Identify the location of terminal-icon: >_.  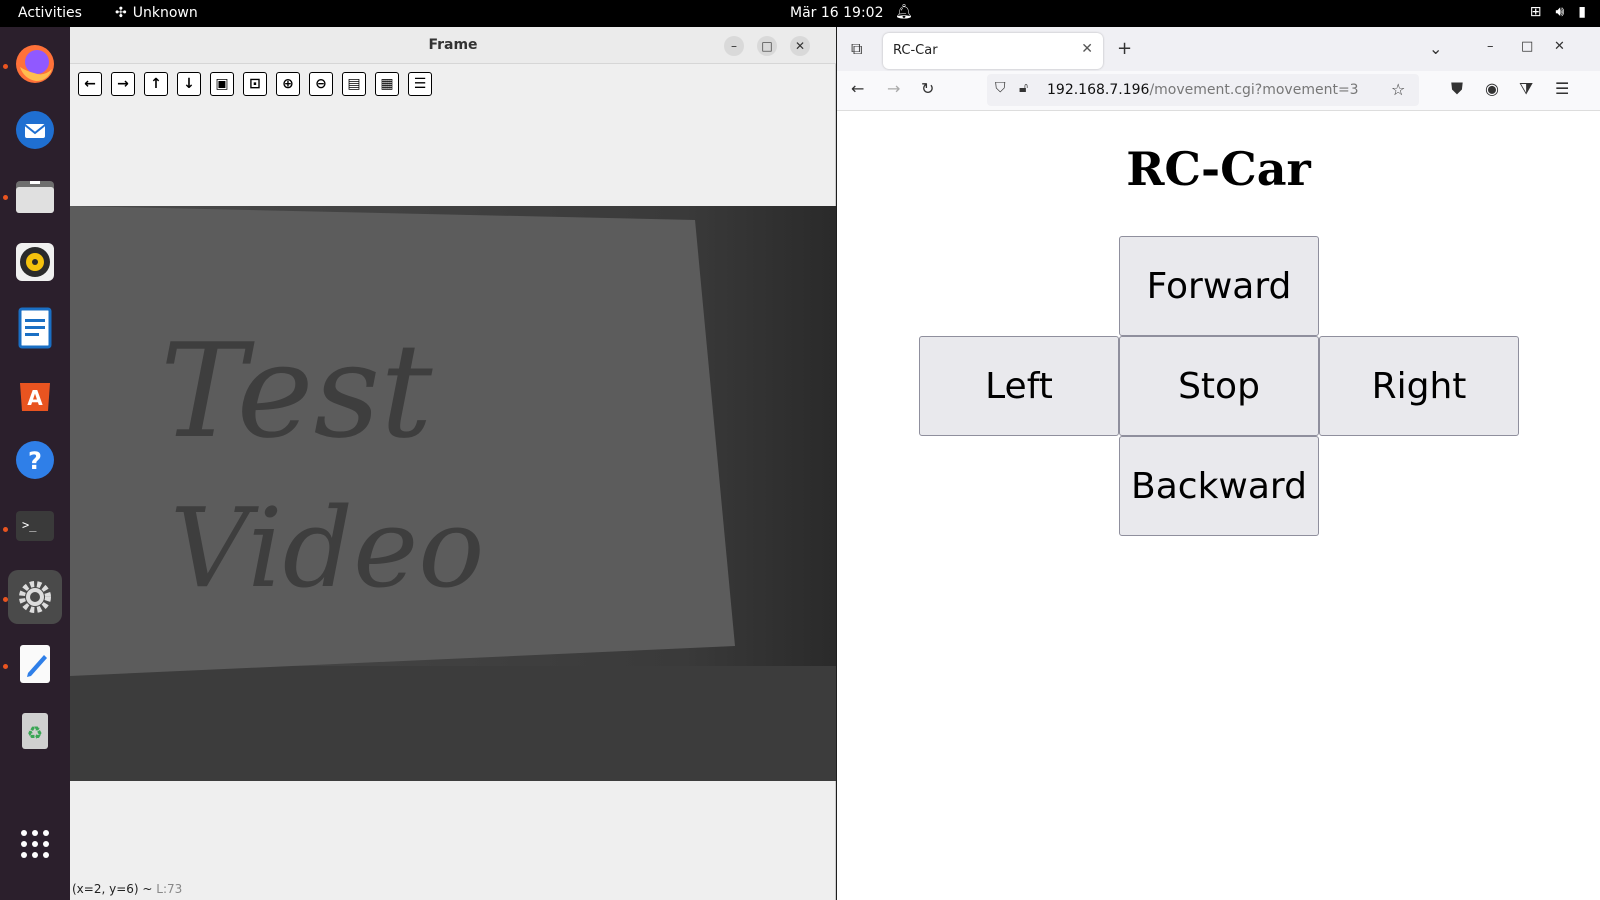
(35, 526).